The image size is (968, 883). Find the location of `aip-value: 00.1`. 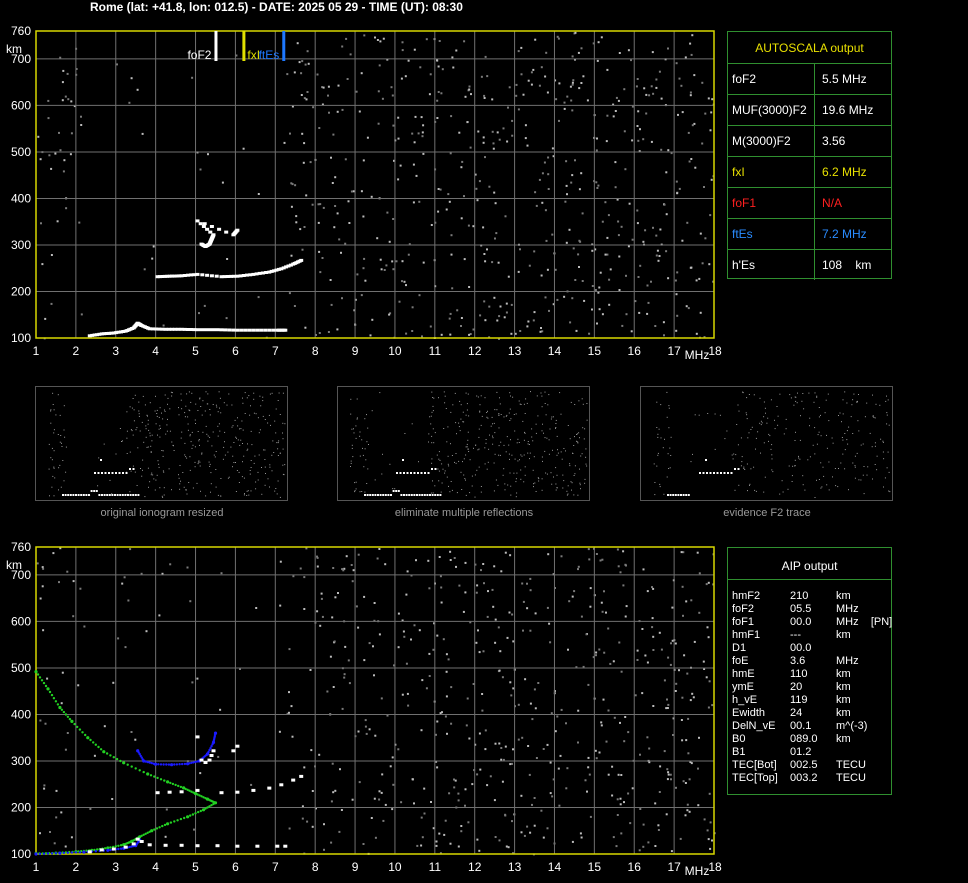

aip-value: 00.1 is located at coordinates (801, 726).